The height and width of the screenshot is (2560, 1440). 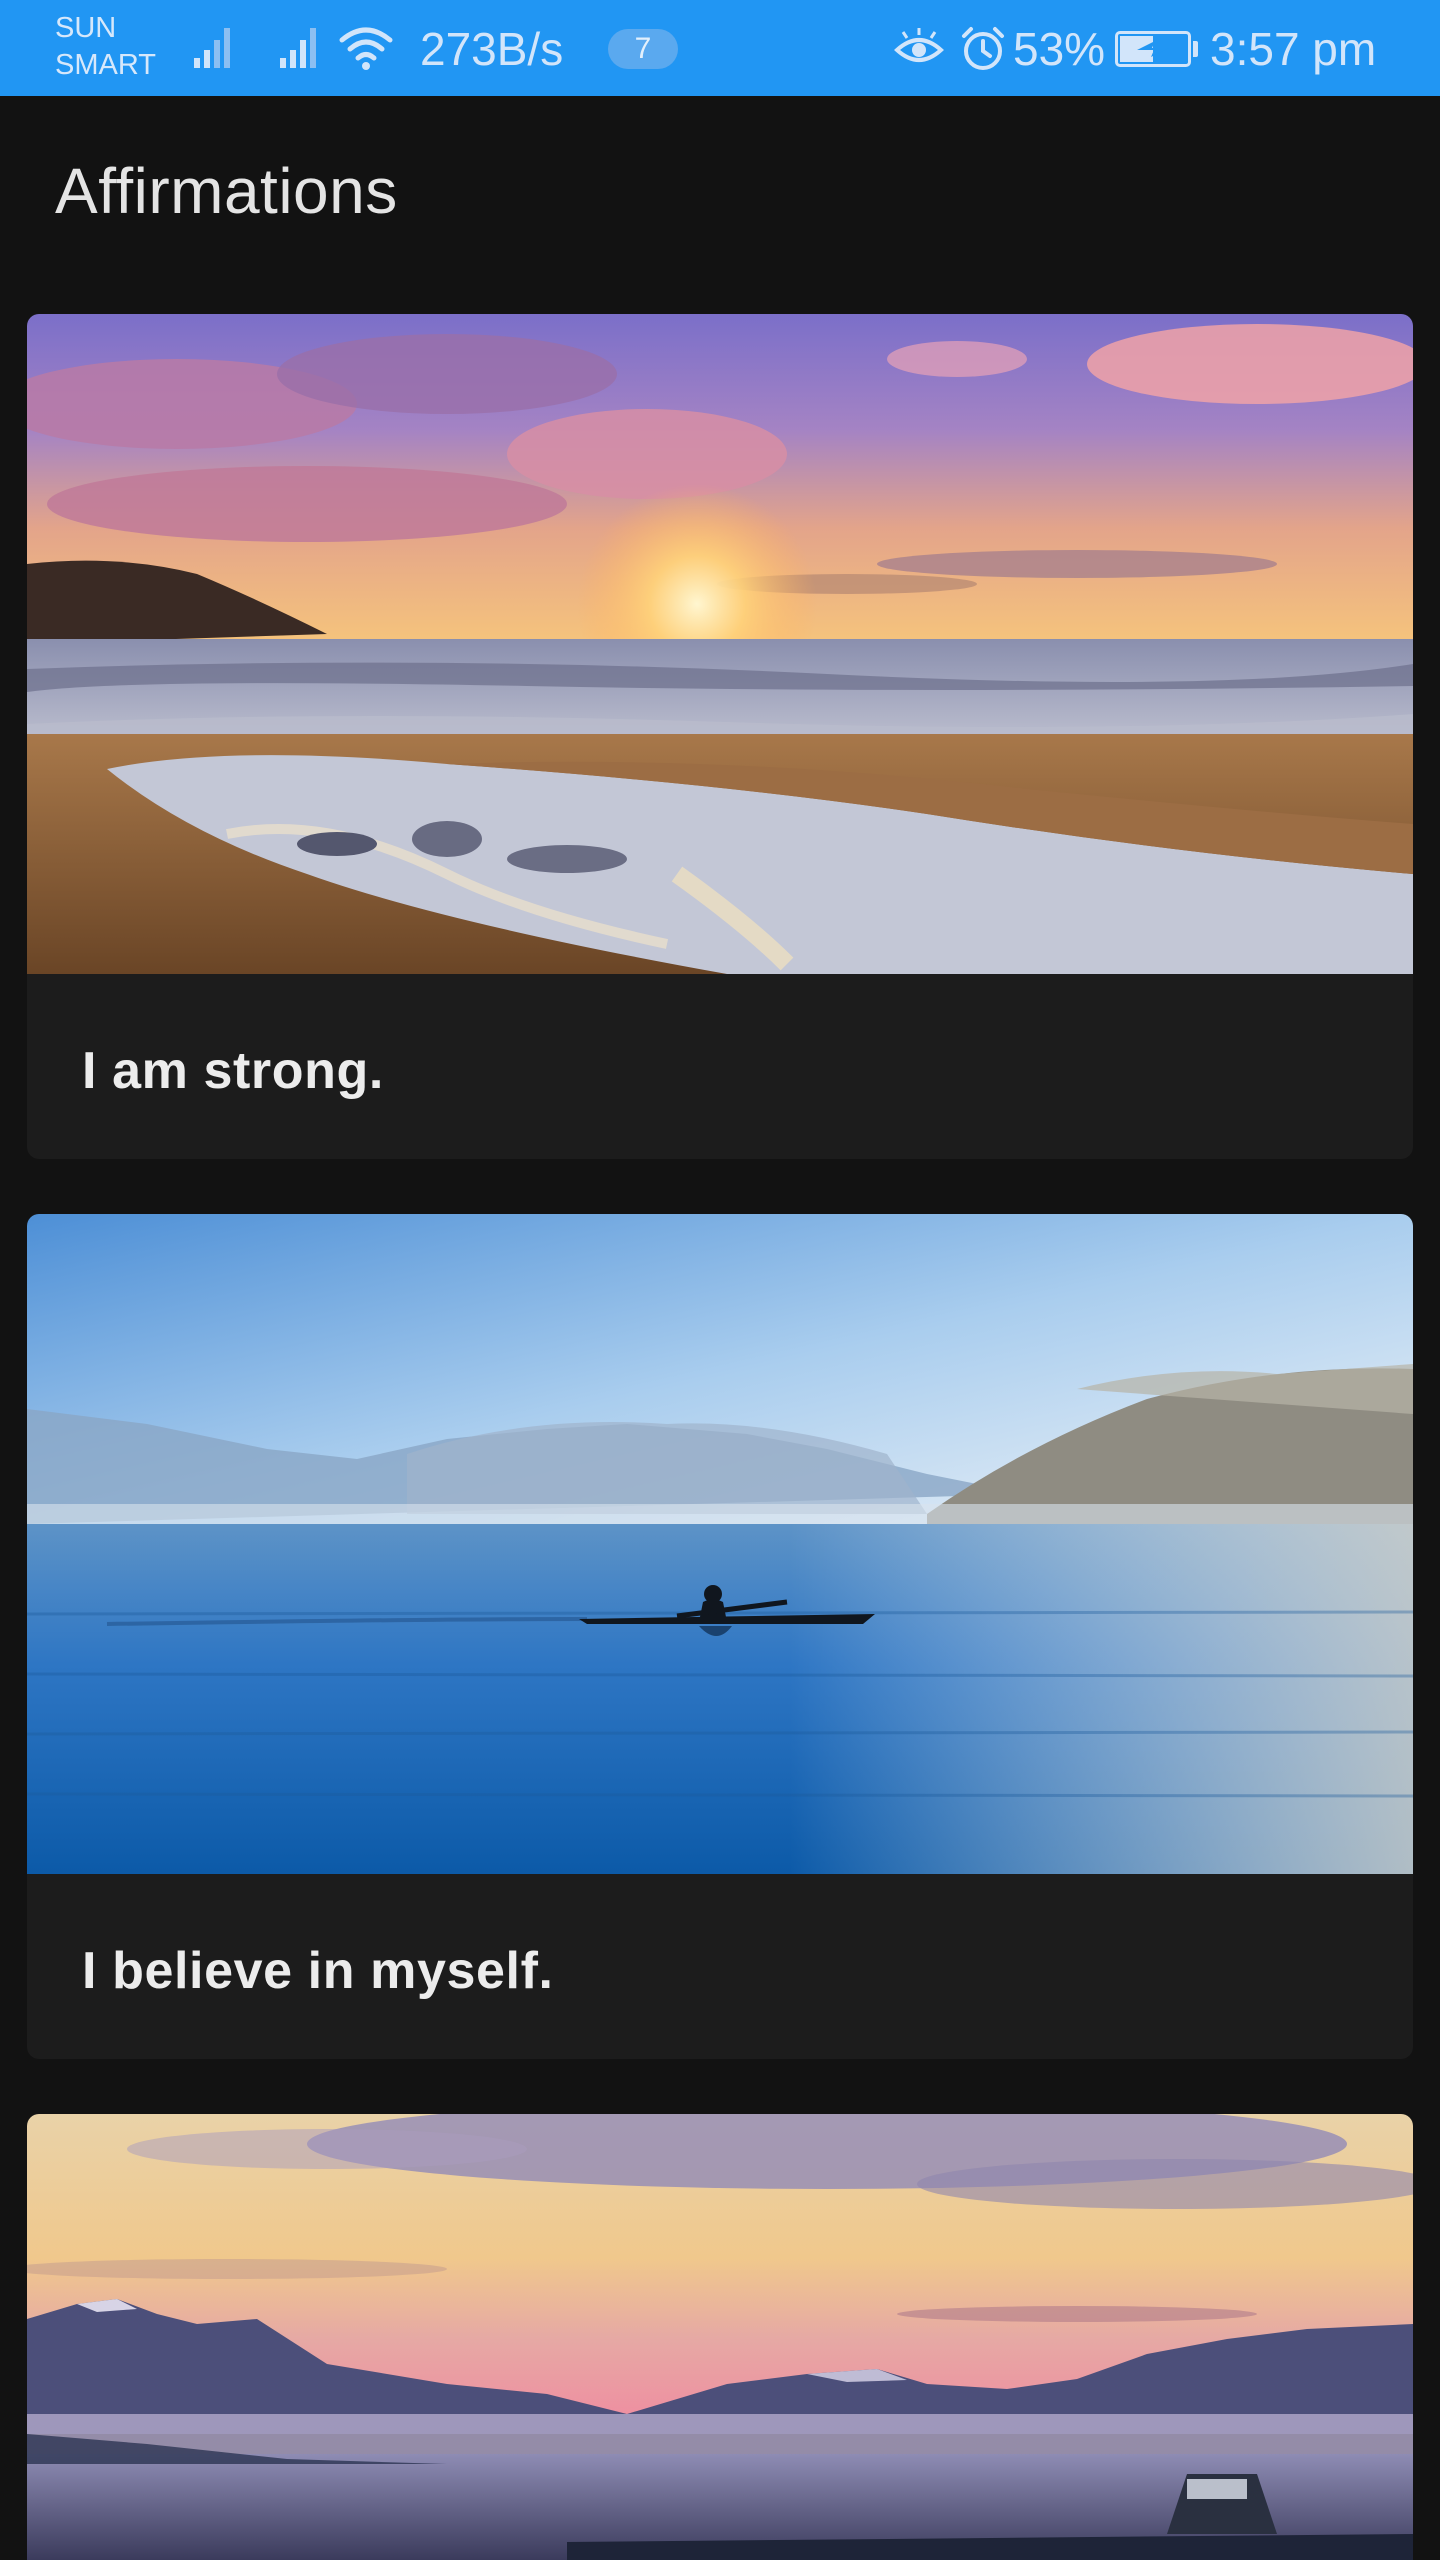 What do you see at coordinates (720, 196) in the screenshot?
I see `app-bar: Affirmations` at bounding box center [720, 196].